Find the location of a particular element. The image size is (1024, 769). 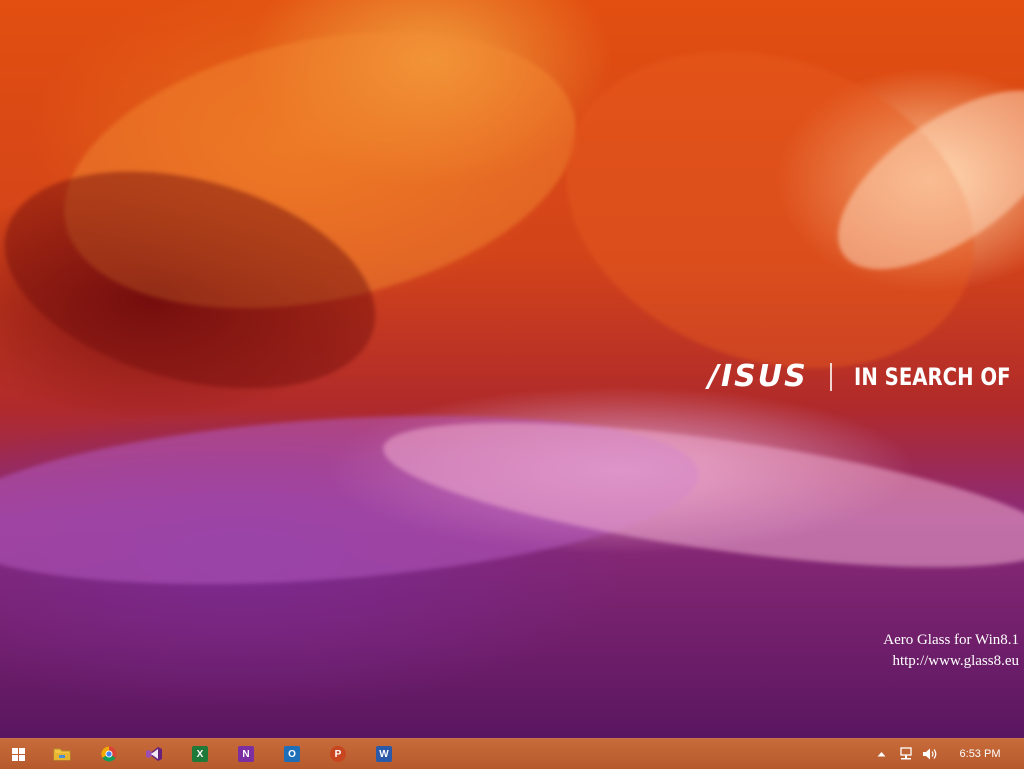

watermark-title: Aero Glass for Win8.1 is located at coordinates (951, 640).